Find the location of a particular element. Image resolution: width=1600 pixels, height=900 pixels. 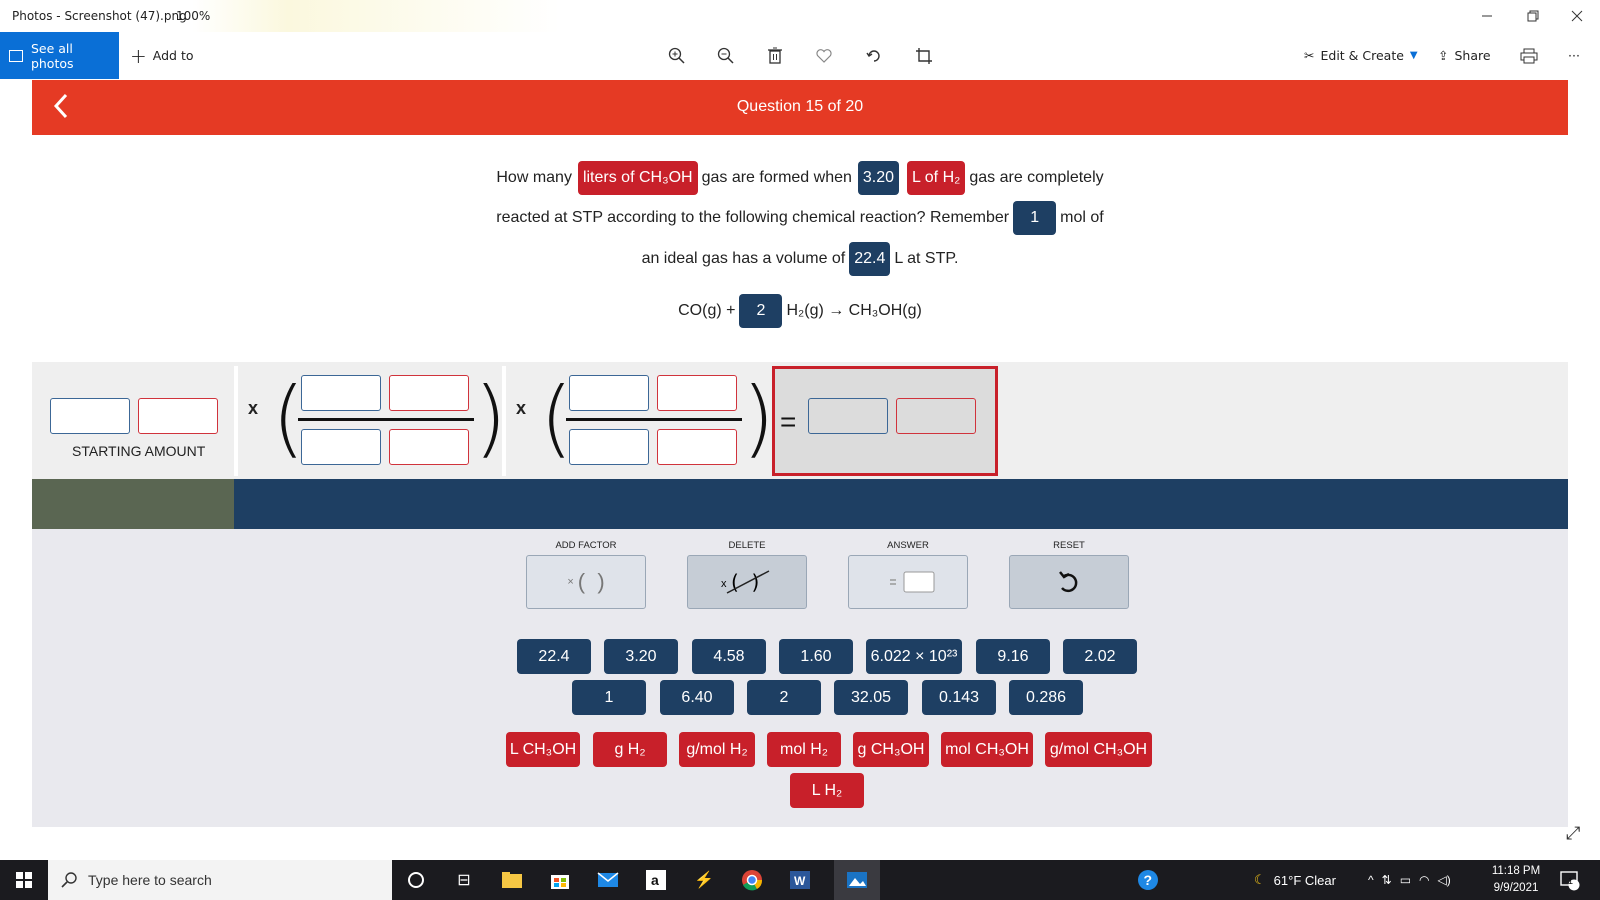

chrome-app is located at coordinates (752, 880).